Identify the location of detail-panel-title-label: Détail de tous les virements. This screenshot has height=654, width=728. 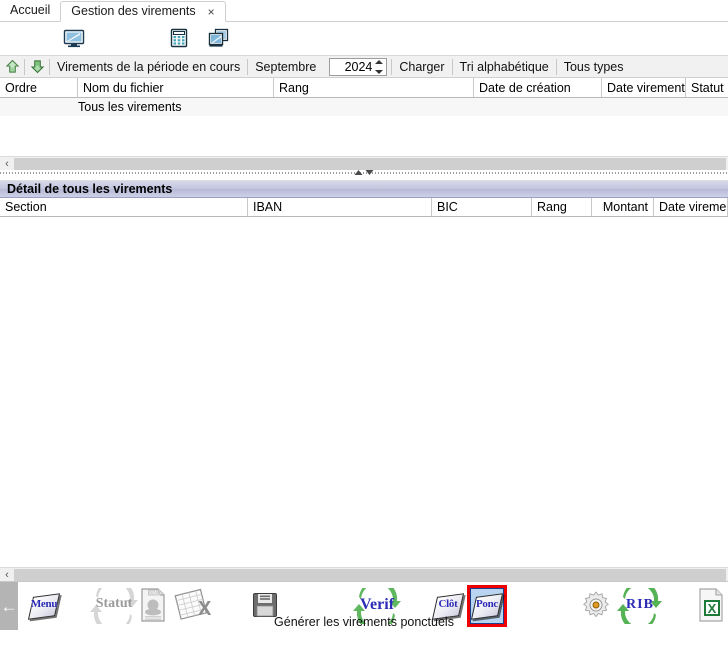
(90, 189).